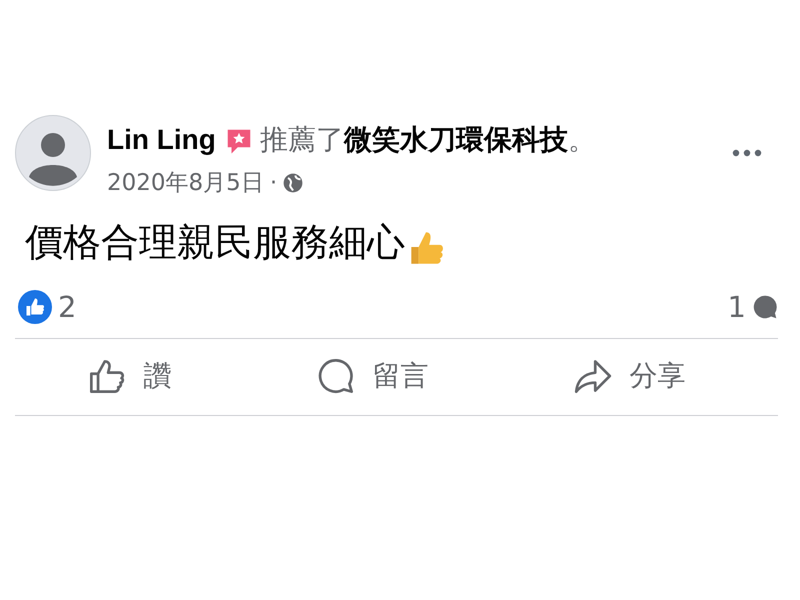 The width and height of the screenshot is (800, 600). Describe the element at coordinates (185, 182) in the screenshot. I see `post-date: 2020年8月5日` at that location.